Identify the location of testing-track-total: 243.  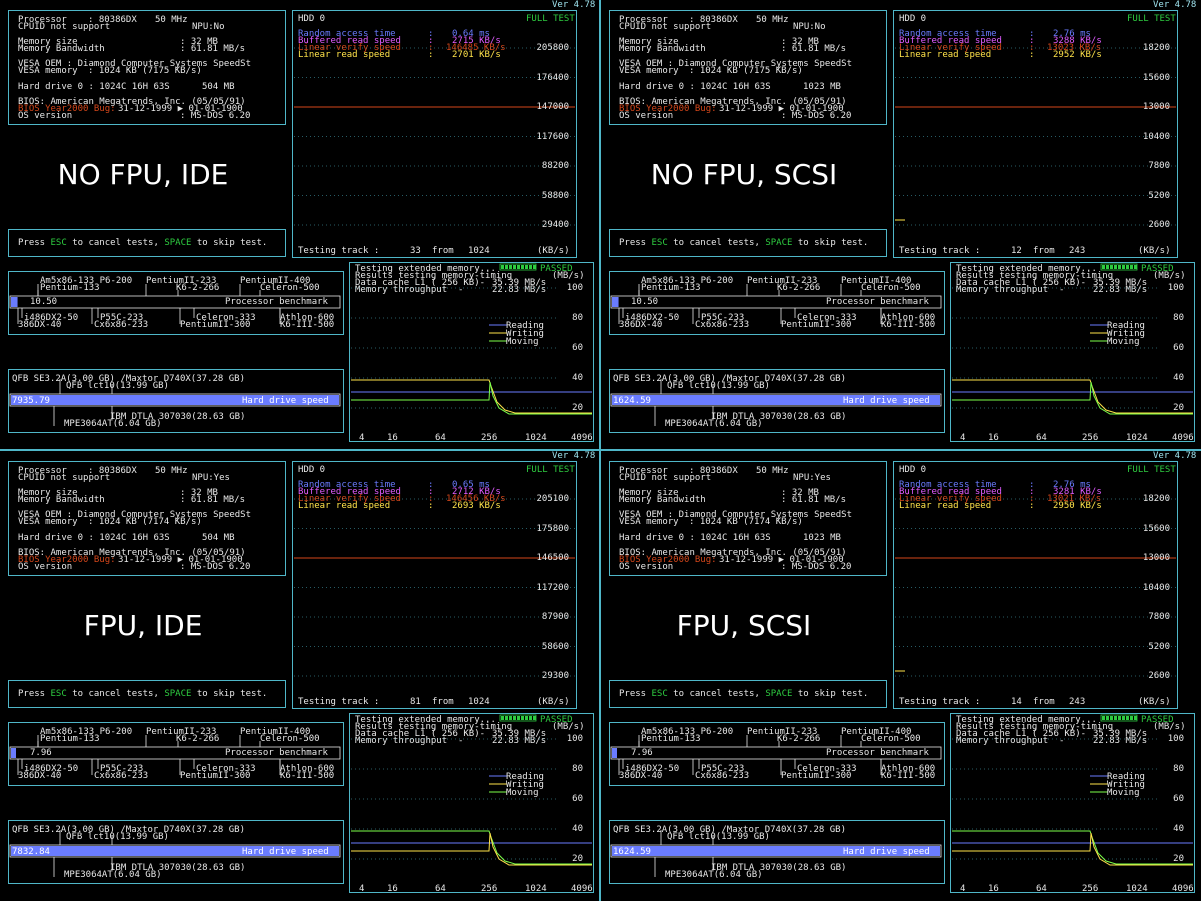
(1077, 251).